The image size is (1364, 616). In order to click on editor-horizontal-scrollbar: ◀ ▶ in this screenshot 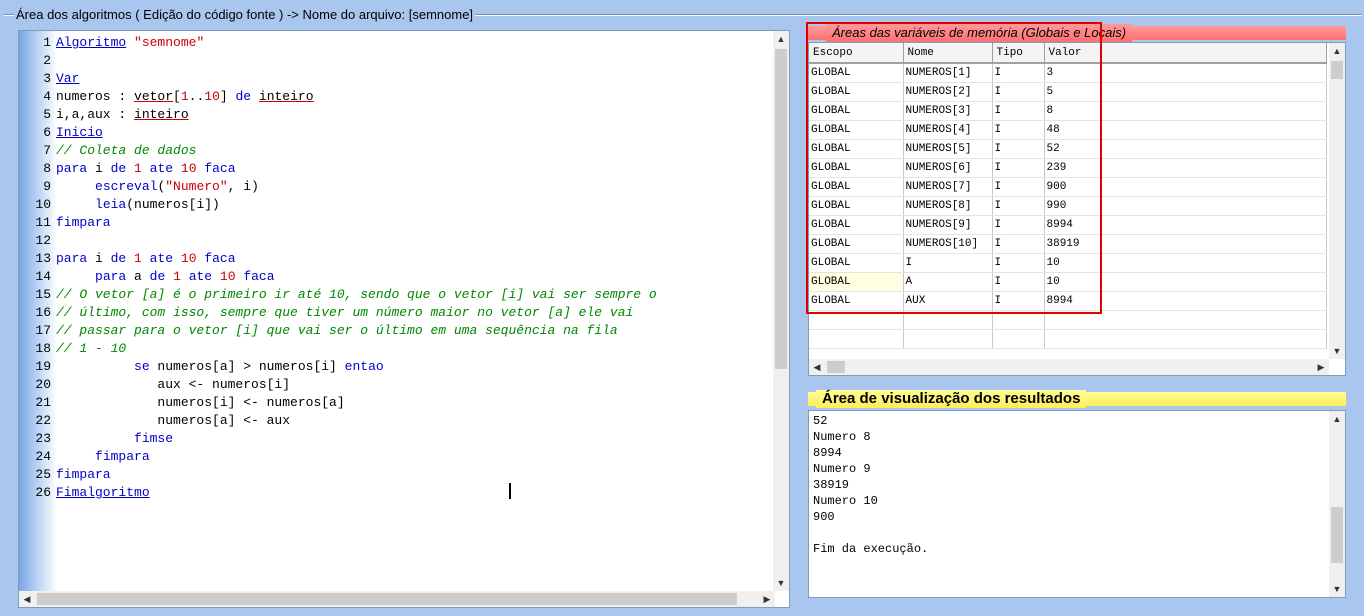, I will do `click(397, 599)`.